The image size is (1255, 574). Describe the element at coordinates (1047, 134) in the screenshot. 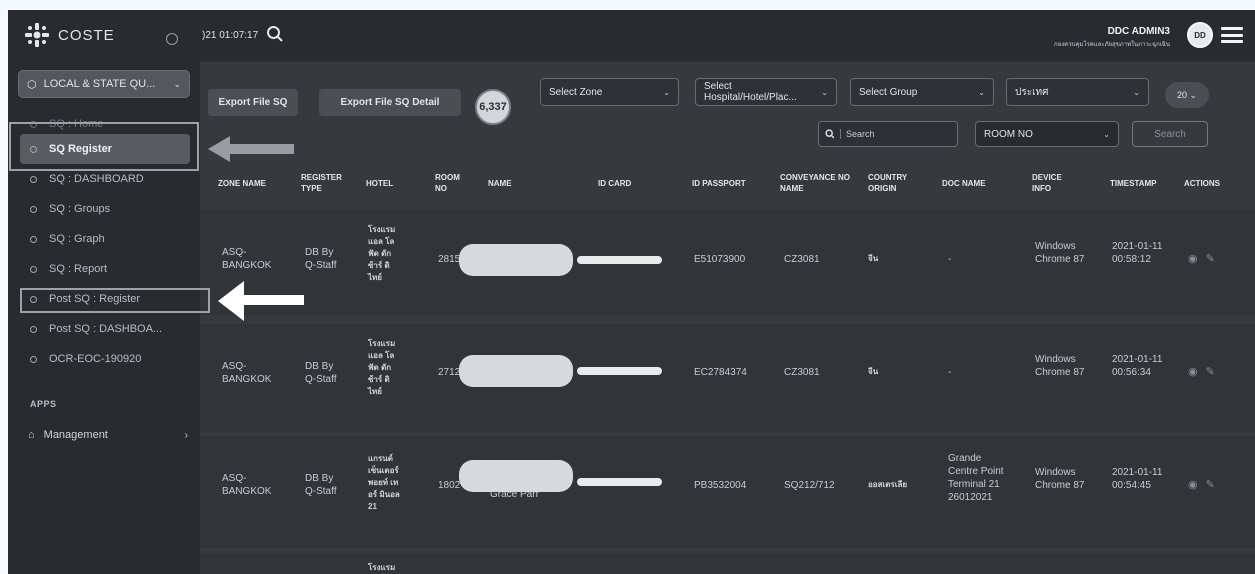

I see `room-select: ROOM NO ⌄` at that location.